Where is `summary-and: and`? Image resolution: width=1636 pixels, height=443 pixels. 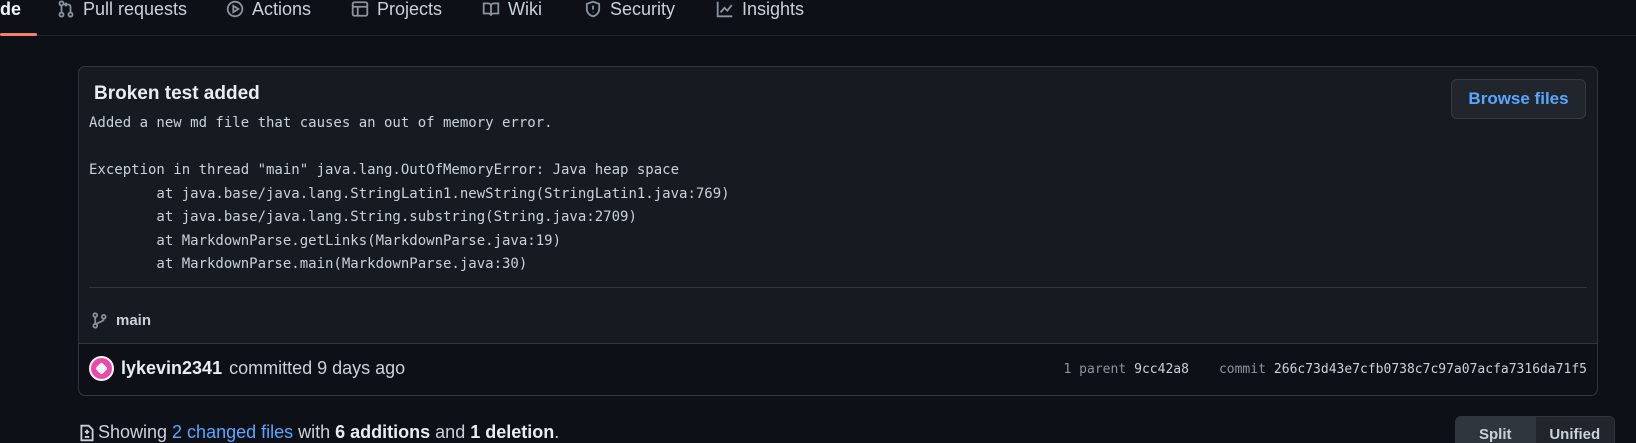 summary-and: and is located at coordinates (450, 432).